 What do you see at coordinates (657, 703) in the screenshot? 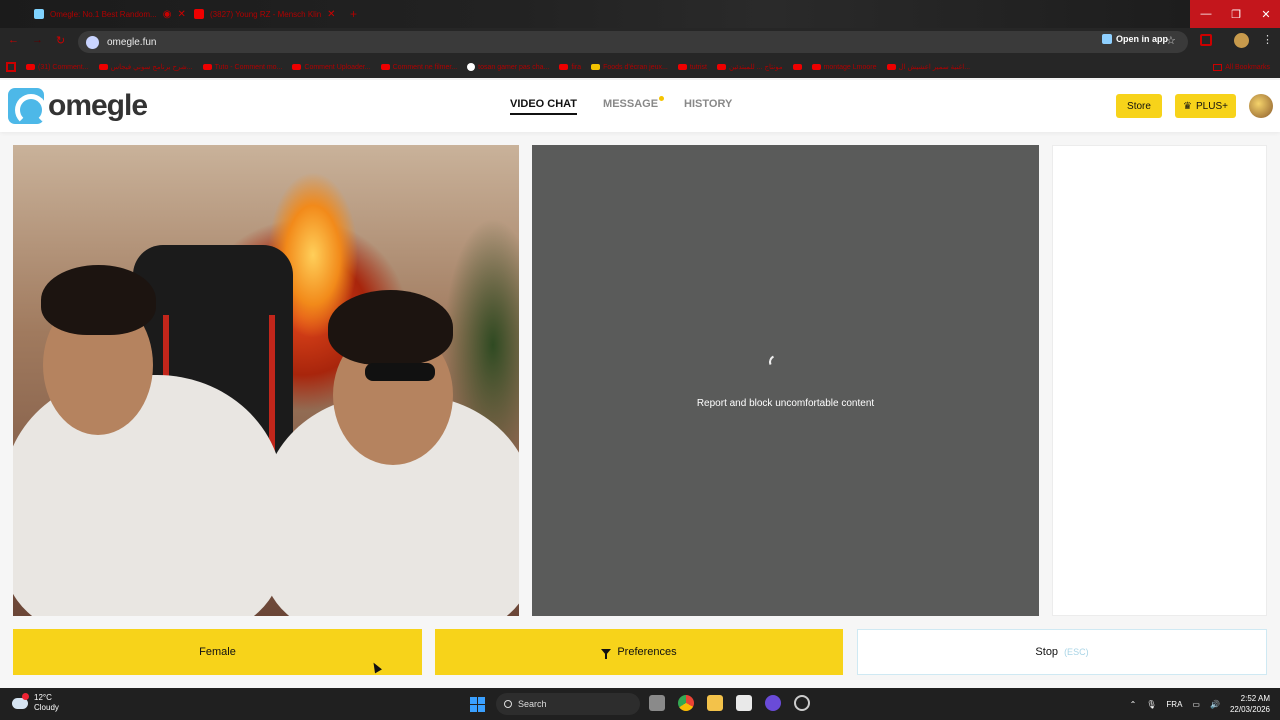
I see `task-view-icon` at bounding box center [657, 703].